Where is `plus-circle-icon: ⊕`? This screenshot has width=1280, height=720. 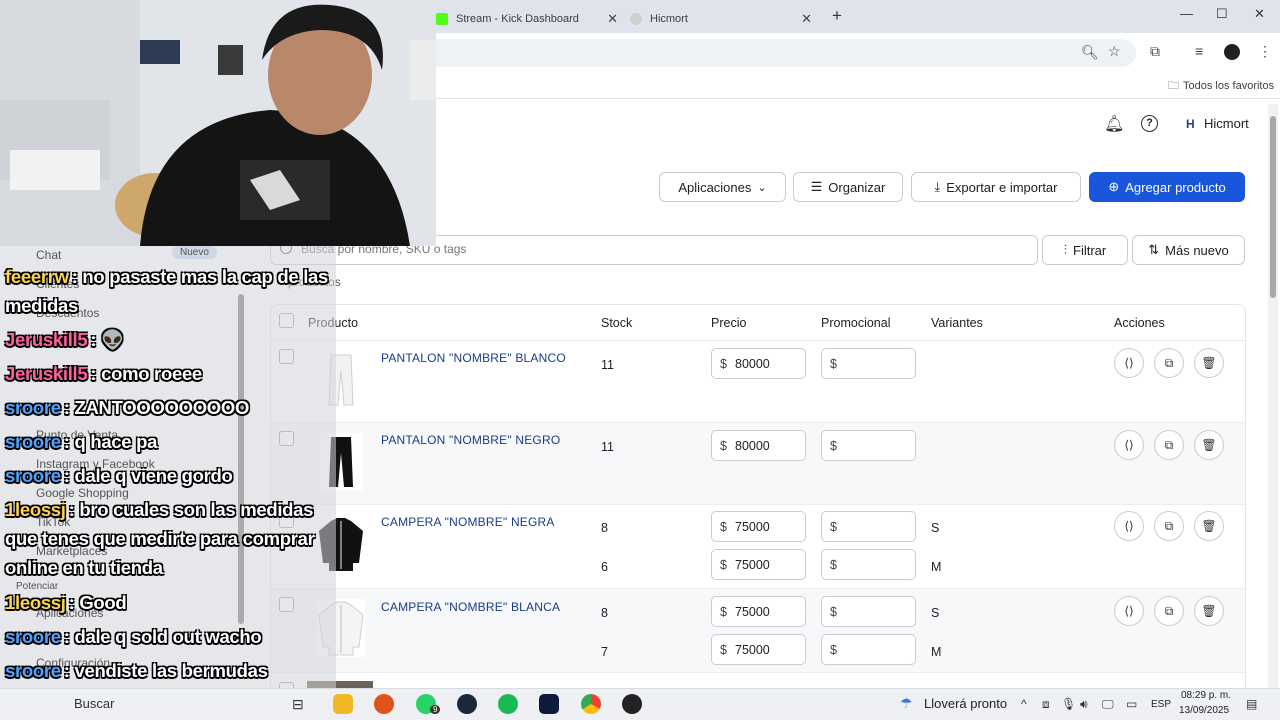 plus-circle-icon: ⊕ is located at coordinates (1114, 186).